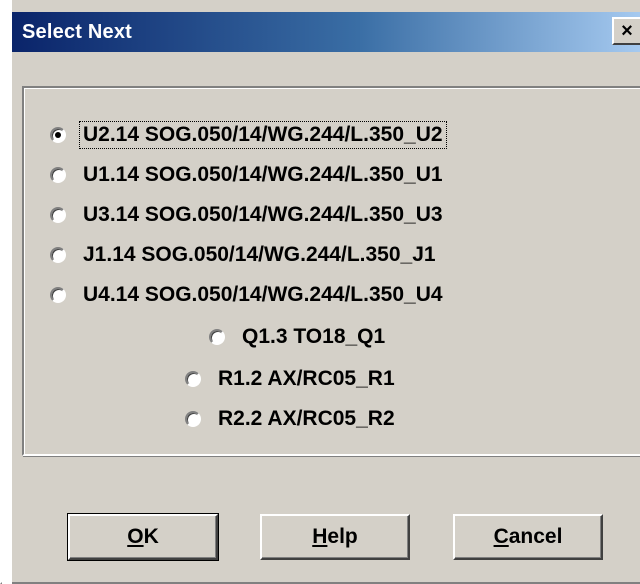 This screenshot has width=640, height=584. Describe the element at coordinates (259, 254) in the screenshot. I see `option-label: J1.14 SOG.050/14/WG.244/L.350_J1` at that location.